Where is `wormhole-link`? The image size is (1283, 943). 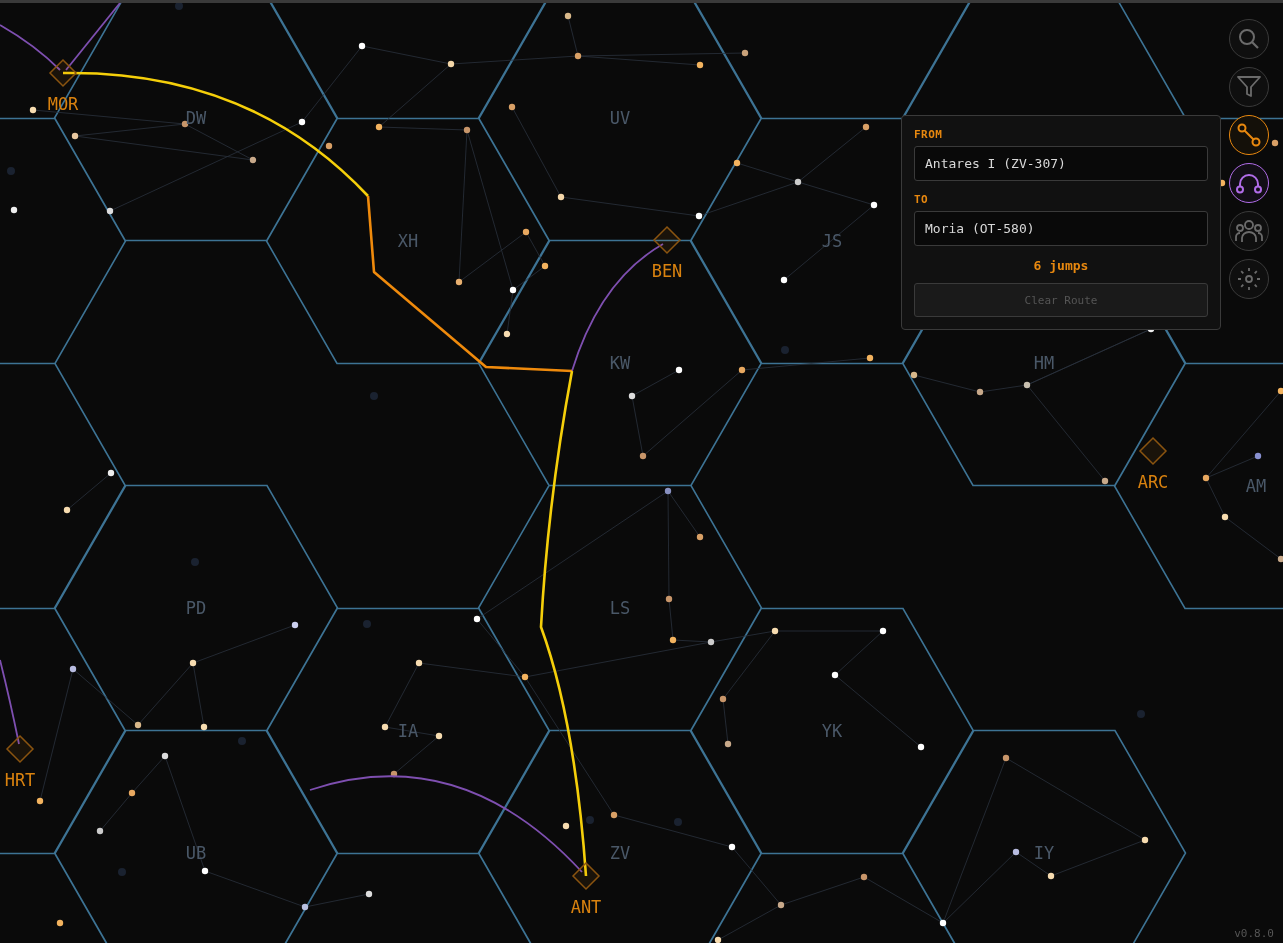 wormhole-link is located at coordinates (30, 47).